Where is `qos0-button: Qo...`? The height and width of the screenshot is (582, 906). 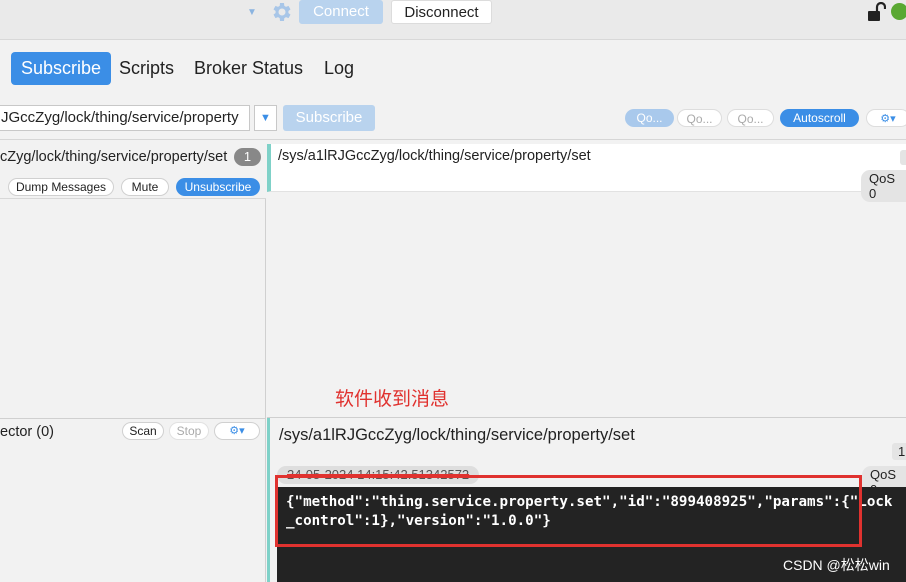
qos0-button: Qo... is located at coordinates (649, 118).